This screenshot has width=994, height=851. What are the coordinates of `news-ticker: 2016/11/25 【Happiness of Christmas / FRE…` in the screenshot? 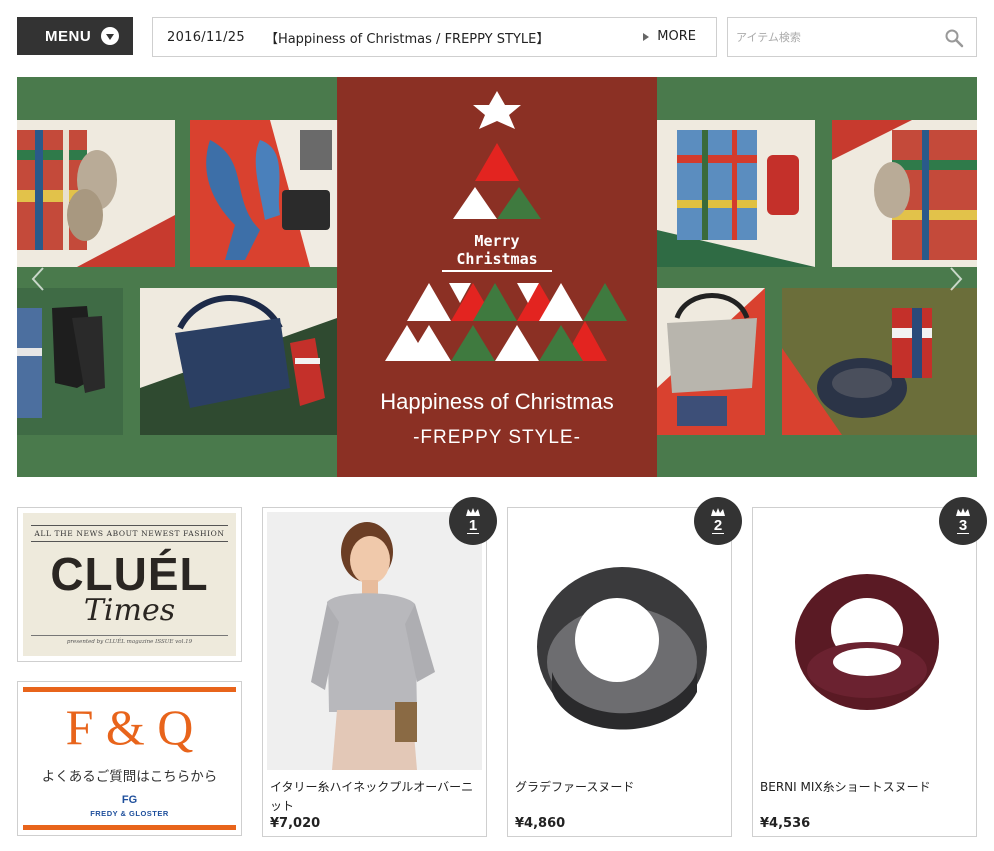 It's located at (434, 37).